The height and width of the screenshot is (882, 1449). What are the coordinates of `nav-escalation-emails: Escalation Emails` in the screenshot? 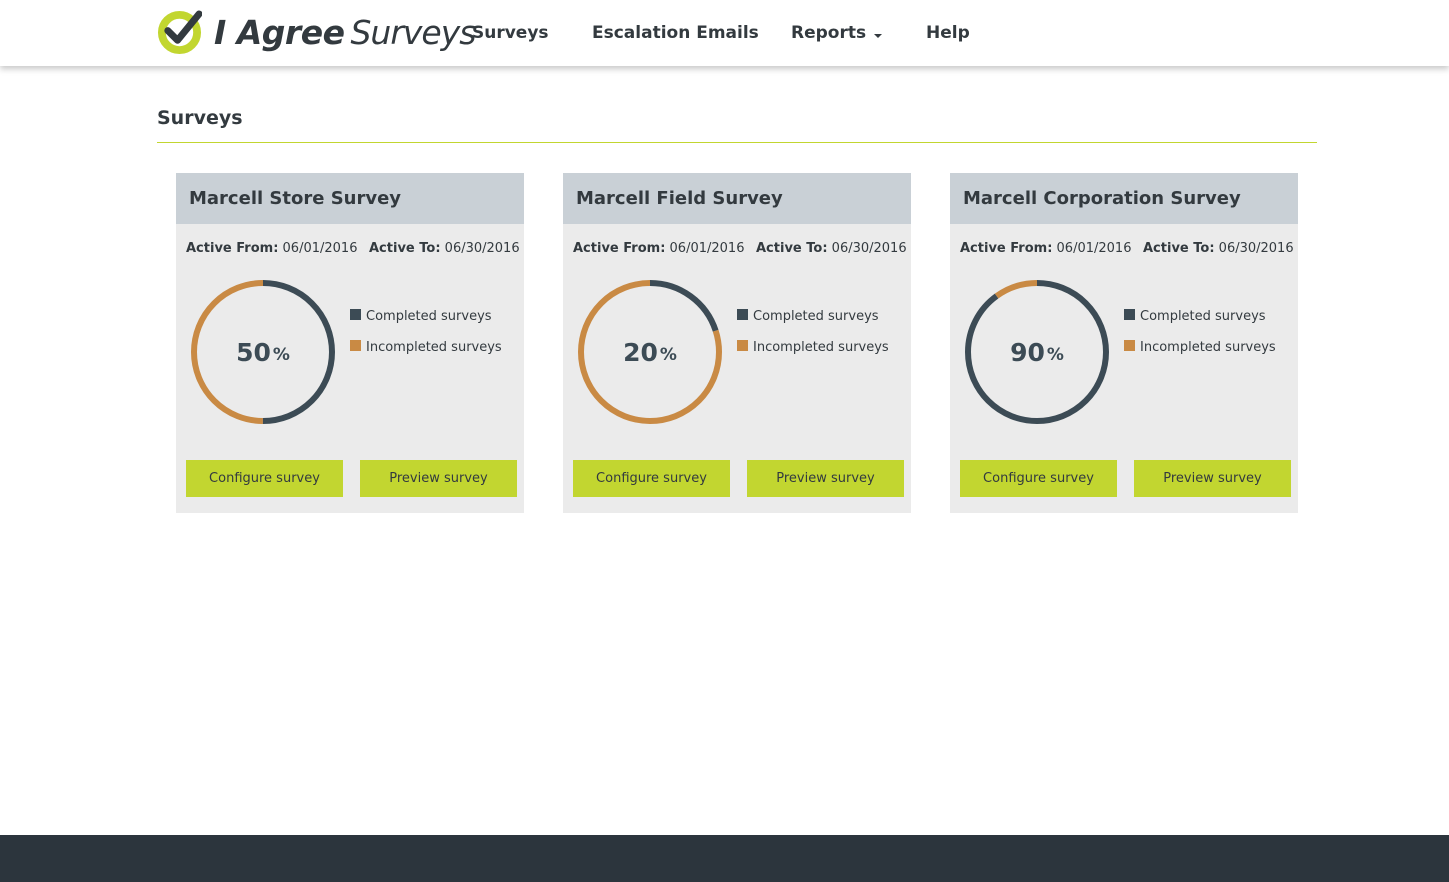 It's located at (675, 33).